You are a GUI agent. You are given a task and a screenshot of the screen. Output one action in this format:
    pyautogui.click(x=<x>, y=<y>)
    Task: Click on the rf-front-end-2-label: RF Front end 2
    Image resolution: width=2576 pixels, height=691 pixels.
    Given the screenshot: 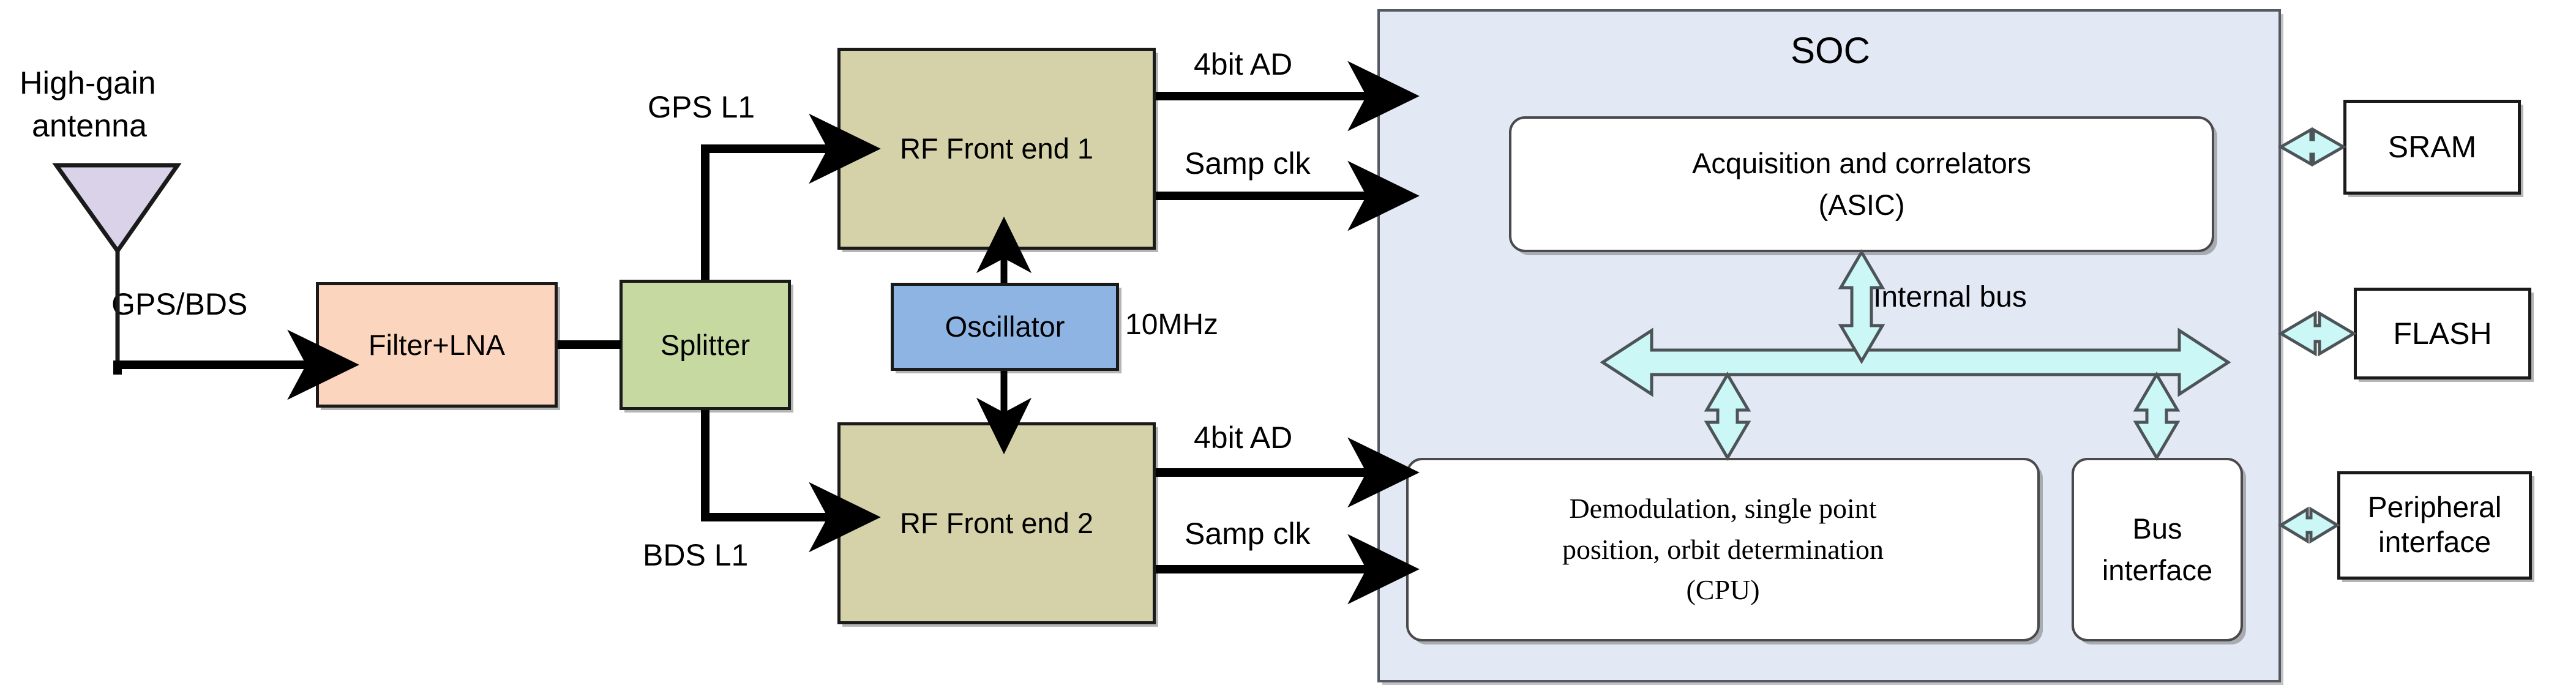 What is the action you would take?
    pyautogui.click(x=997, y=523)
    